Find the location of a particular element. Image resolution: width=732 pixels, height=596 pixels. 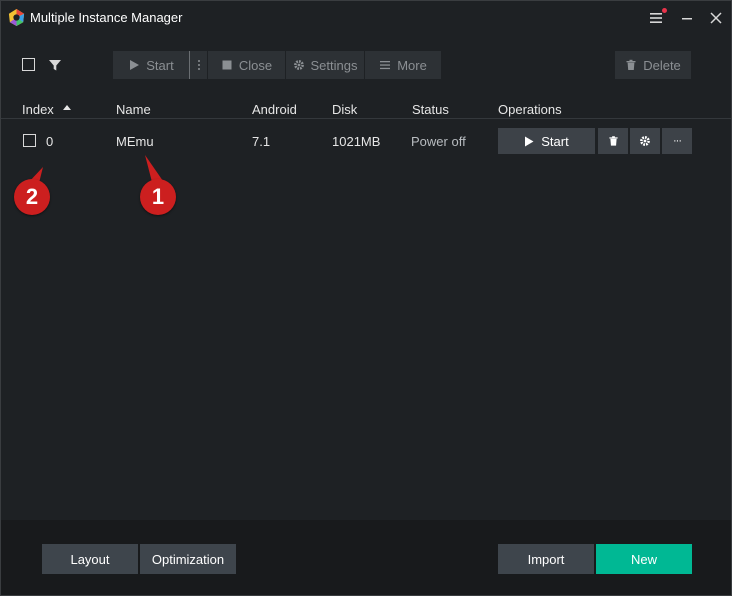

batch-start-button: Start is located at coordinates (151, 65).